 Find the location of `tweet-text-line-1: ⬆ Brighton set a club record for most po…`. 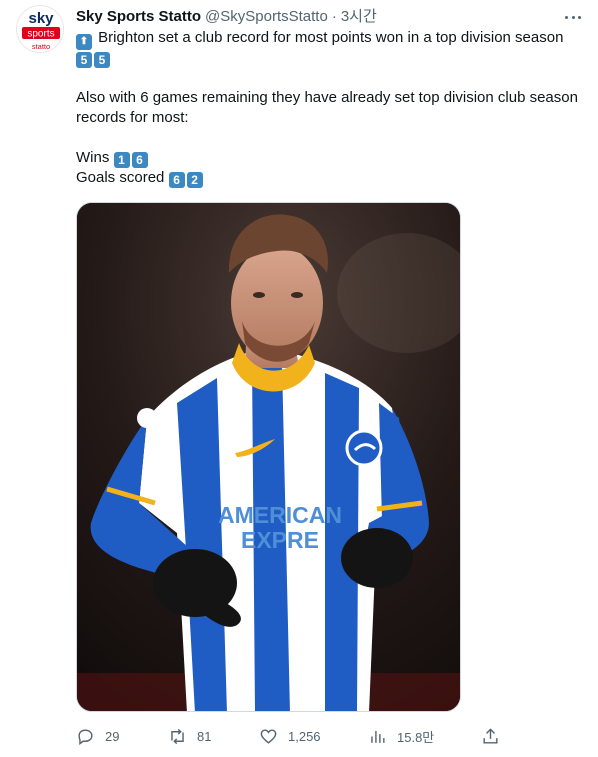

tweet-text-line-1: ⬆ Brighton set a club record for most po… is located at coordinates (331, 39).